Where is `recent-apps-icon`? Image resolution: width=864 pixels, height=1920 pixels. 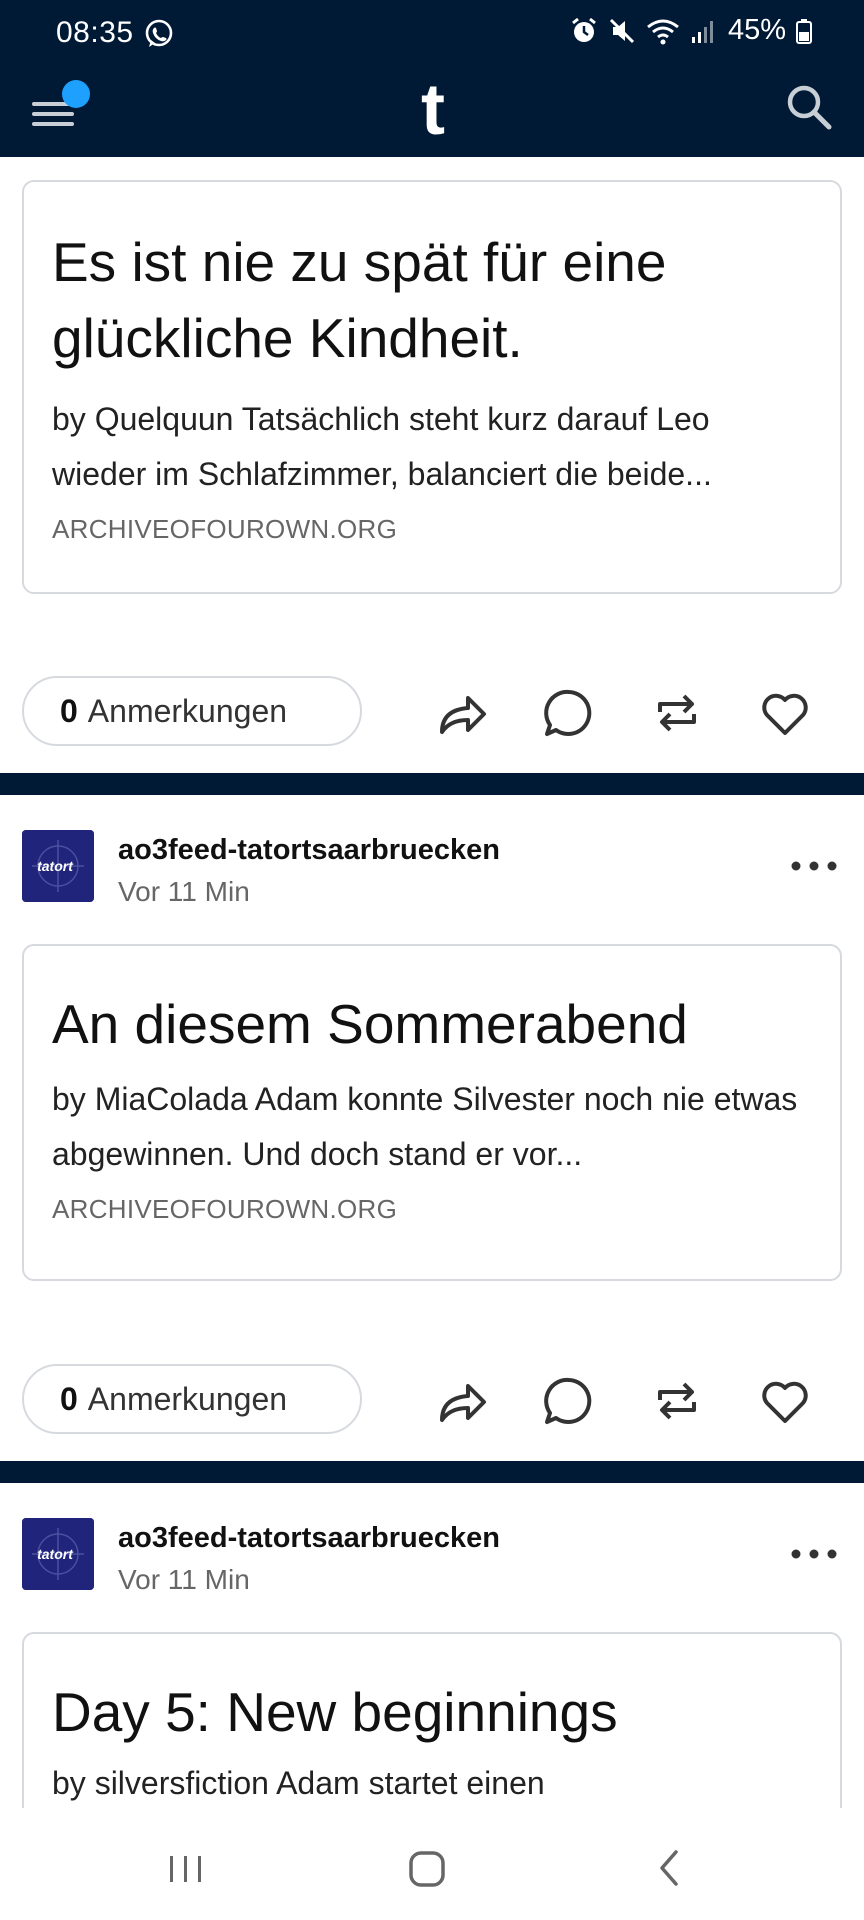 recent-apps-icon is located at coordinates (186, 1868).